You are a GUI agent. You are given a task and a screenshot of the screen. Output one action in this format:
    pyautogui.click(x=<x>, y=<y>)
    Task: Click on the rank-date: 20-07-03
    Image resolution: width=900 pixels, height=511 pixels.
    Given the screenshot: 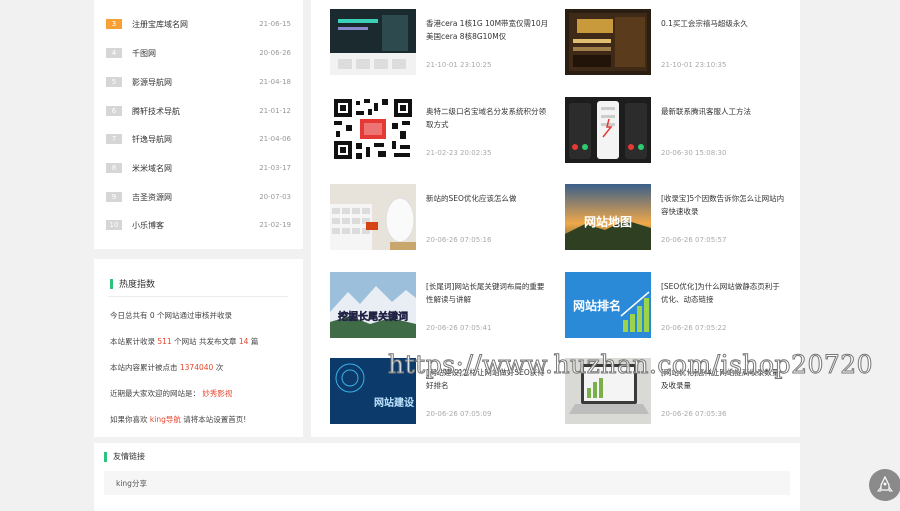 What is the action you would take?
    pyautogui.click(x=275, y=197)
    